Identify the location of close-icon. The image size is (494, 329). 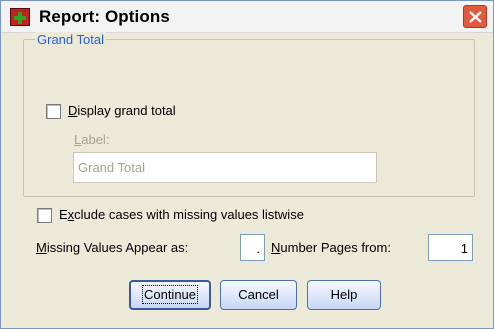
(475, 17).